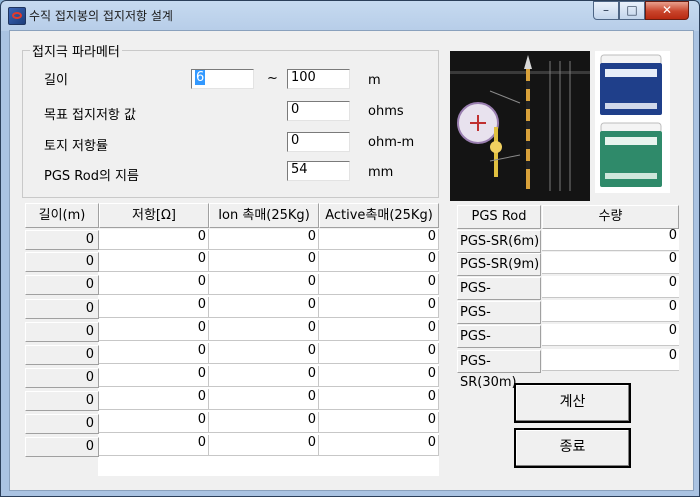  I want to click on target-resistance-label: 목표 접지저항 값, so click(90, 115).